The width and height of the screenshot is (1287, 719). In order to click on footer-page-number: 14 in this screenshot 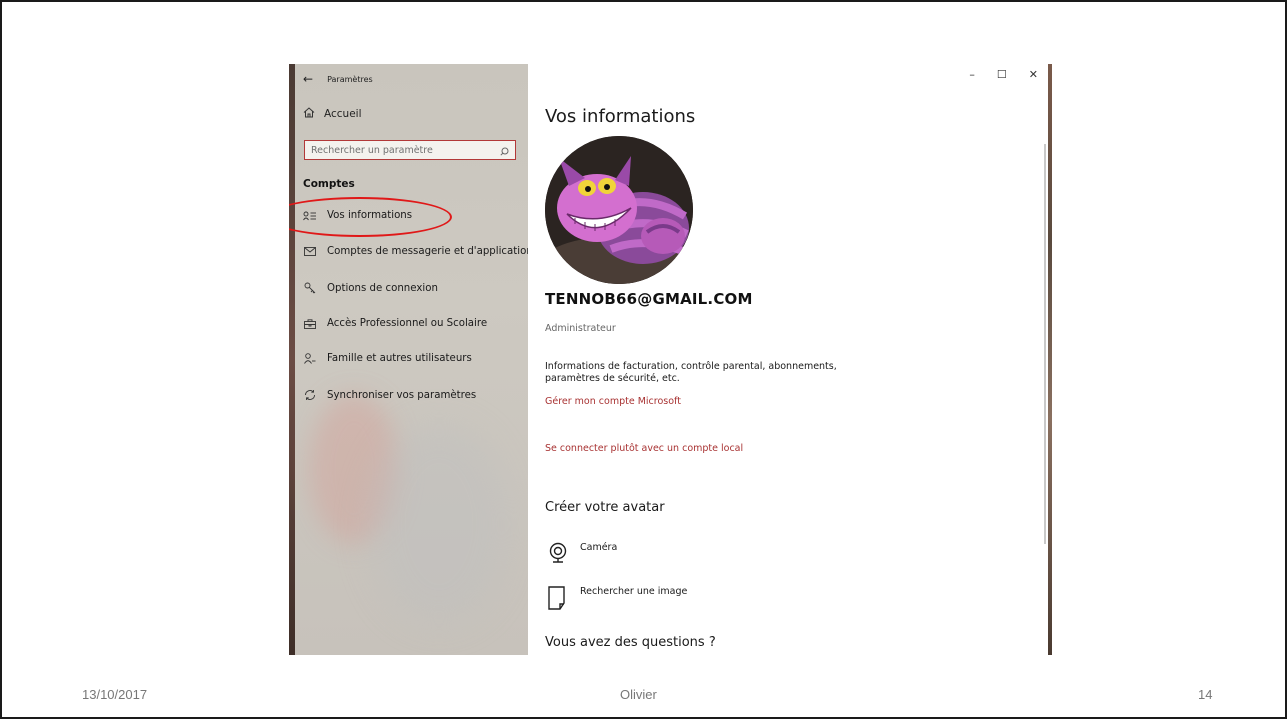, I will do `click(1205, 694)`.